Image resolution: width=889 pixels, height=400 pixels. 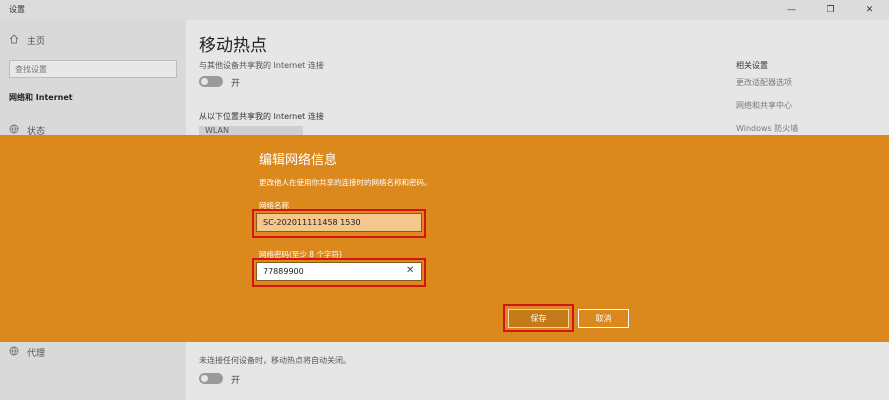 What do you see at coordinates (211, 378) in the screenshot?
I see `power-saving-toggle` at bounding box center [211, 378].